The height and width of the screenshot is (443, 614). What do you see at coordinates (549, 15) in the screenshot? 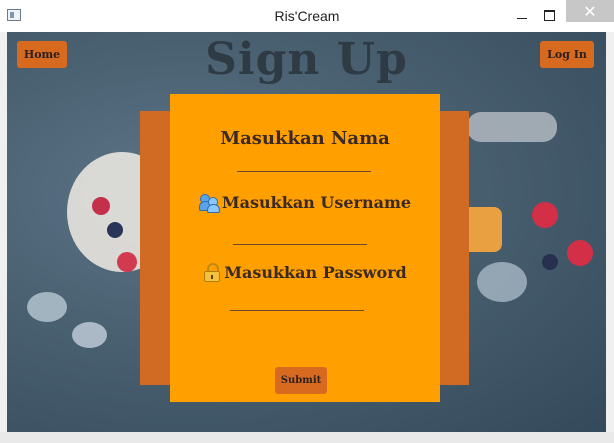
I see `maximize-button` at bounding box center [549, 15].